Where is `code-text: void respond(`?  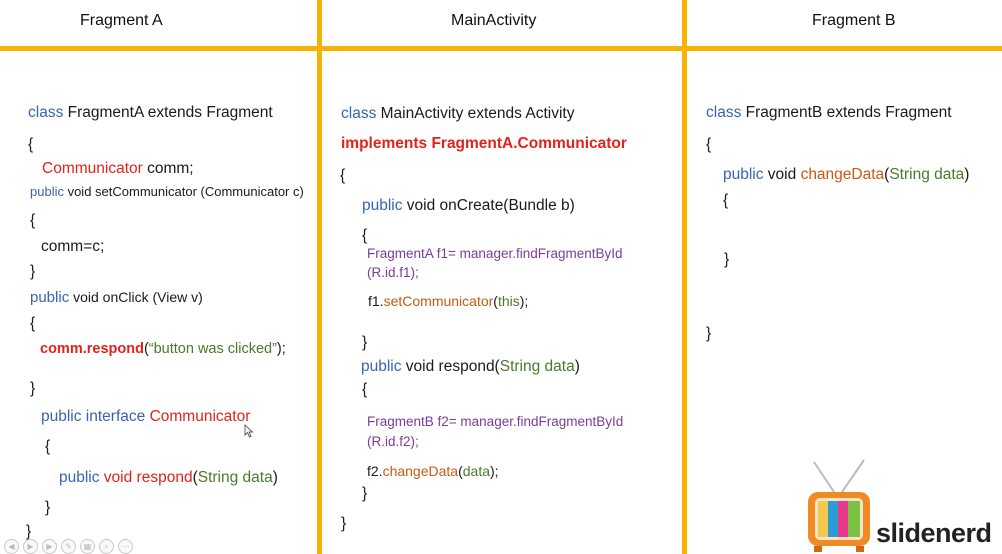 code-text: void respond( is located at coordinates (450, 366).